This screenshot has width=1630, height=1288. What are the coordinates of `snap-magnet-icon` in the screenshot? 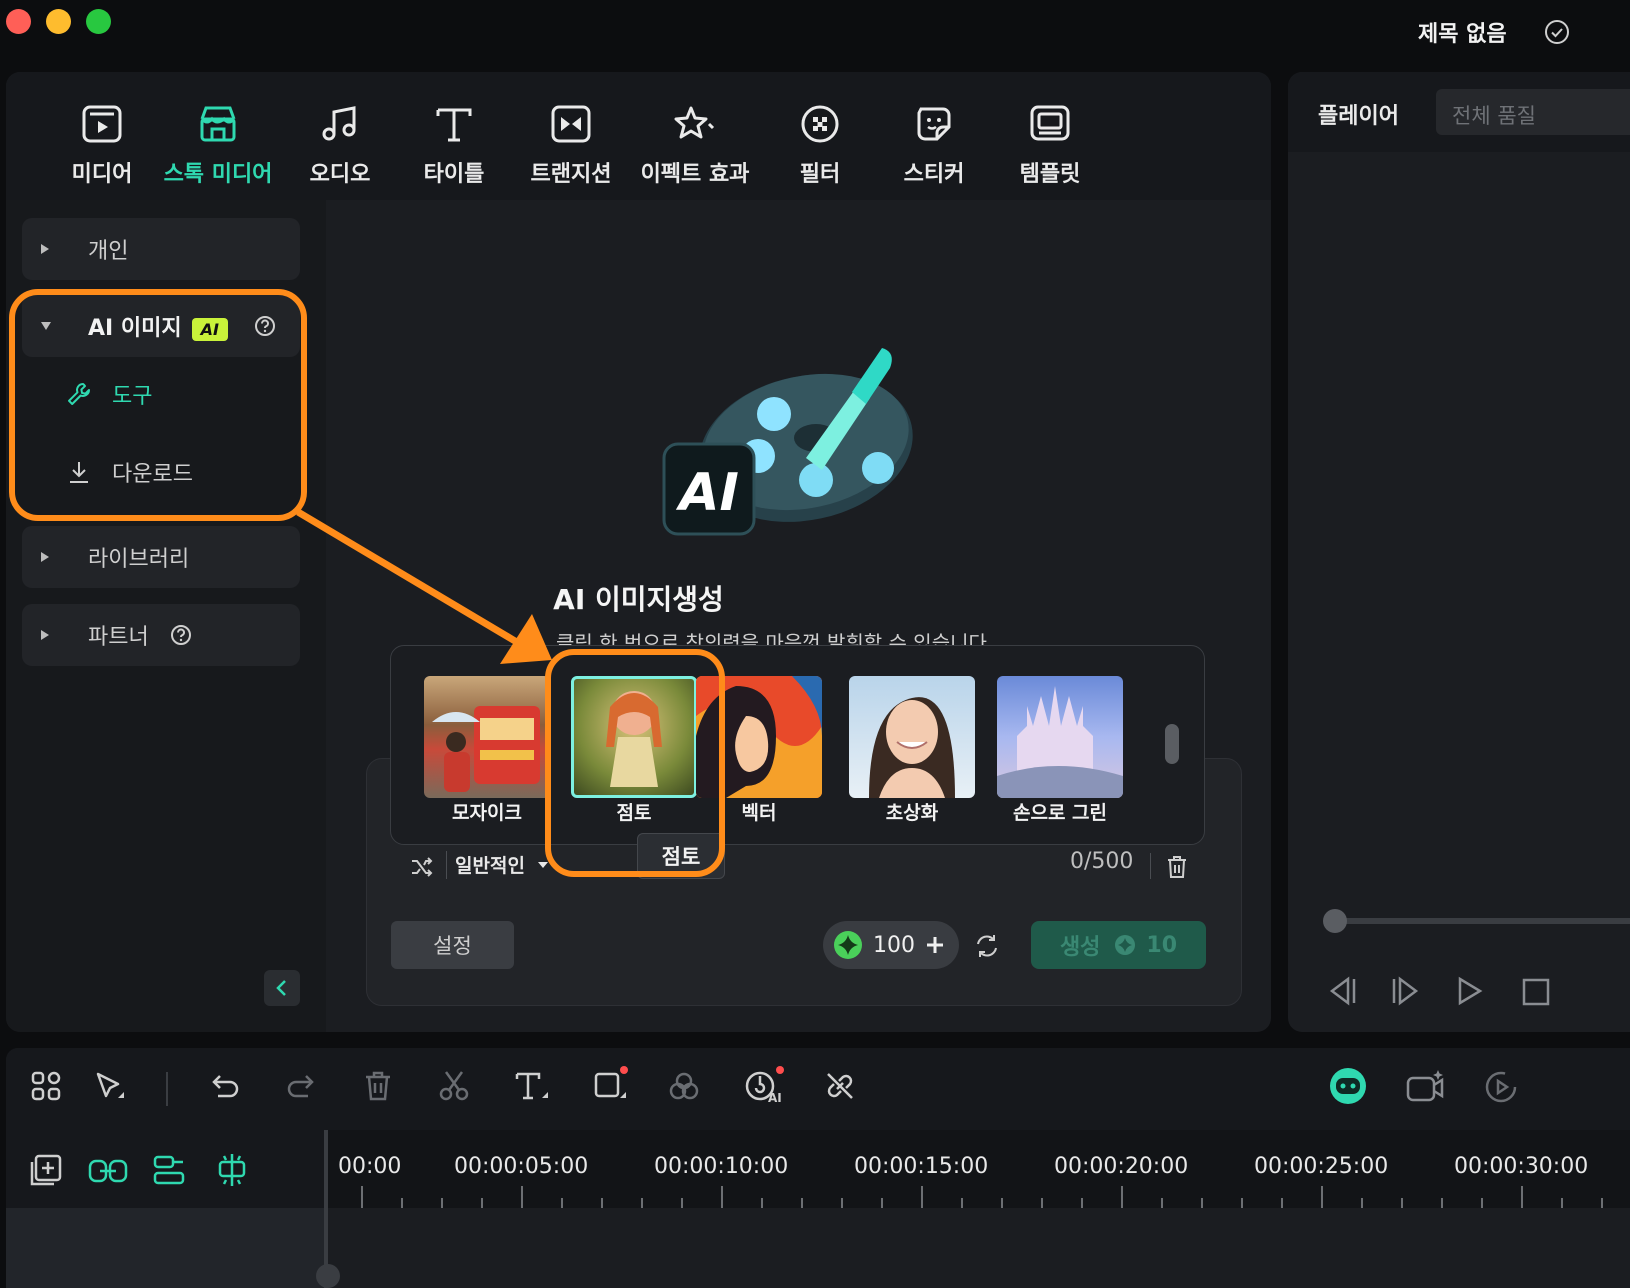 It's located at (232, 1170).